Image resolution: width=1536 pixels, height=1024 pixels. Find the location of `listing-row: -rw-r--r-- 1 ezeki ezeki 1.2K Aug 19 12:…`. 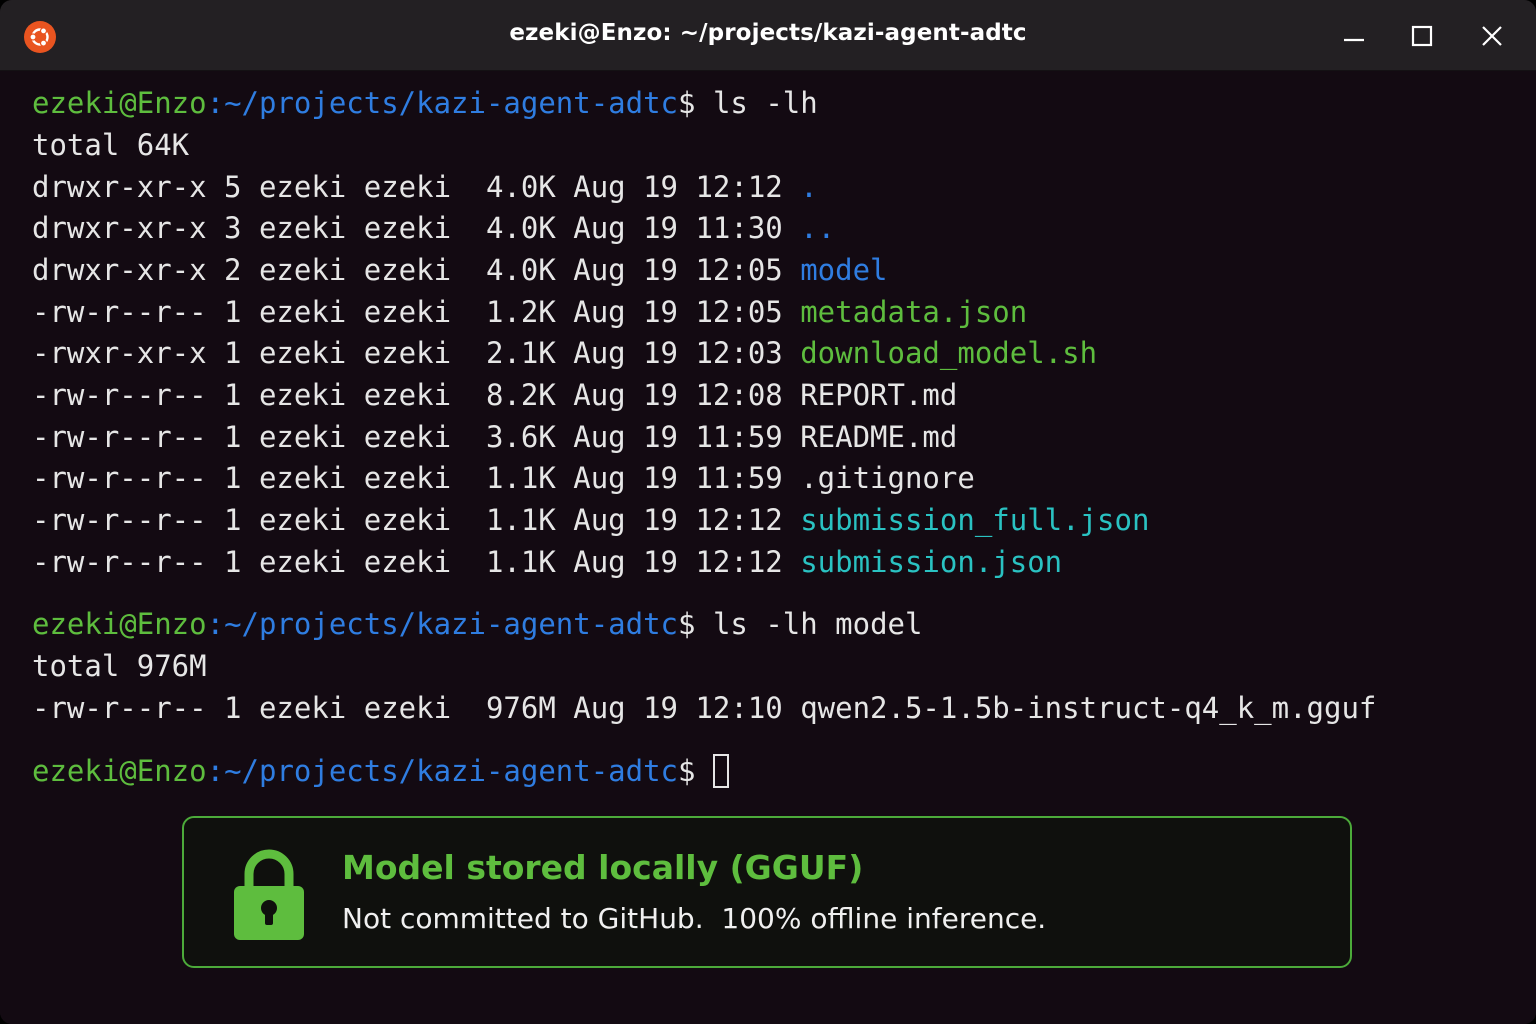

listing-row: -rw-r--r-- 1 ezeki ezeki 1.2K Aug 19 12:… is located at coordinates (530, 312).